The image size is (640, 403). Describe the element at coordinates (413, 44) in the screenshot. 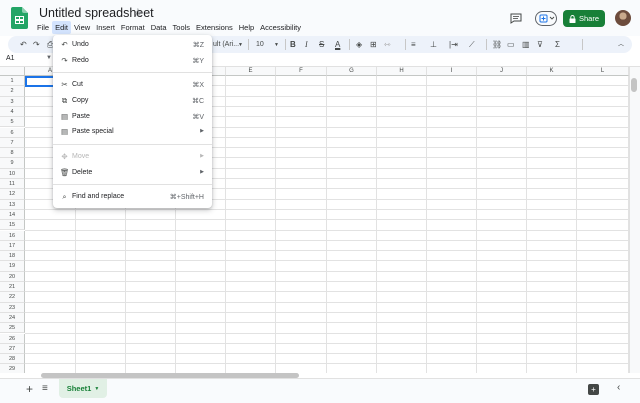

I see `horizontal-align-icon: ≡` at that location.